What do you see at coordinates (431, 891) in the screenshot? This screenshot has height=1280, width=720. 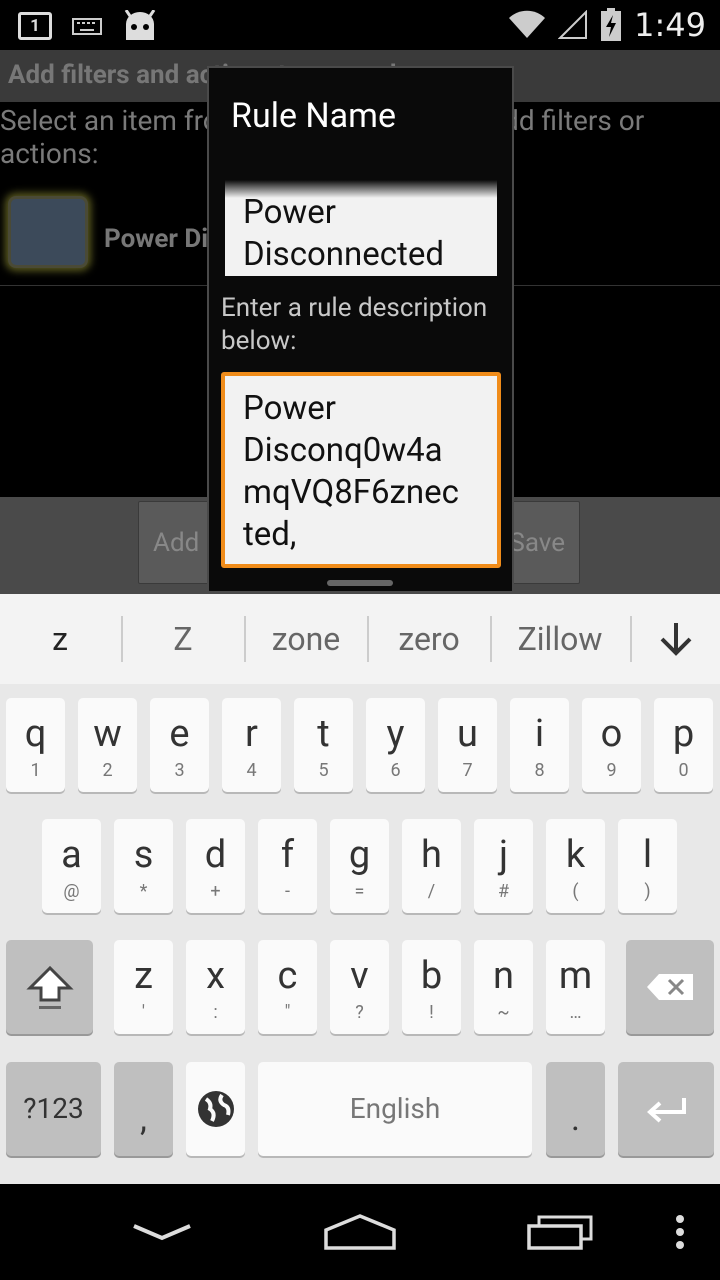 I see `key-hint: /` at bounding box center [431, 891].